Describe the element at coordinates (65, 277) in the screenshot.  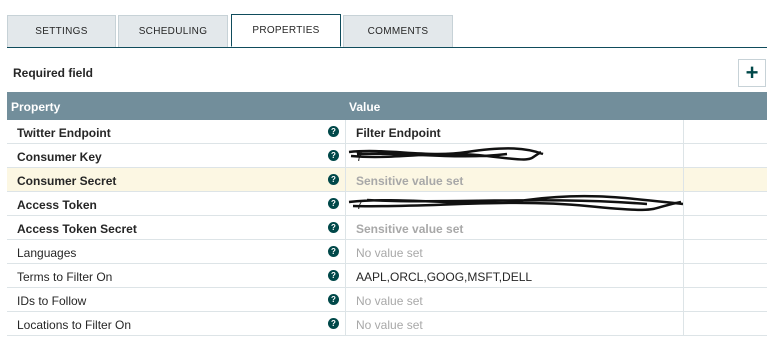
I see `property-name: Terms to Filter On` at that location.